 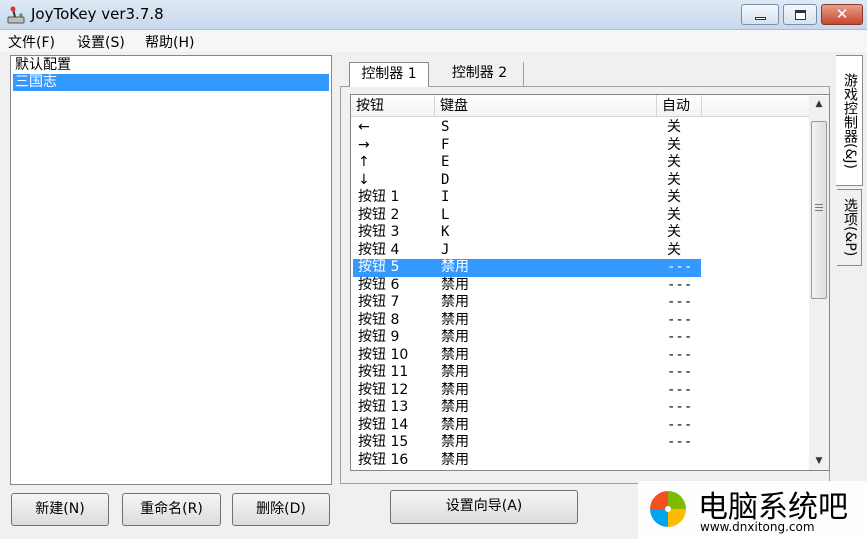 What do you see at coordinates (445, 197) in the screenshot?
I see `cell-key: I` at bounding box center [445, 197].